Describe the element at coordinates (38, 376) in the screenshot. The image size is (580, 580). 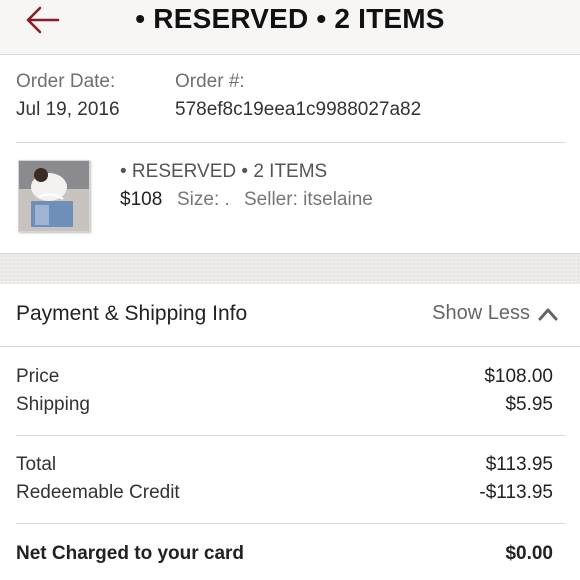
I see `price-label: Price` at that location.